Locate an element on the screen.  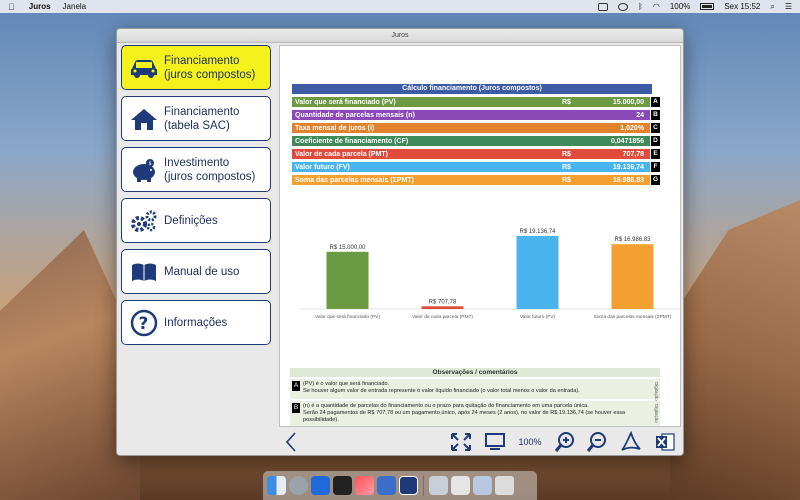
sidebar-item-manual: Manual de uso is located at coordinates (196, 271).